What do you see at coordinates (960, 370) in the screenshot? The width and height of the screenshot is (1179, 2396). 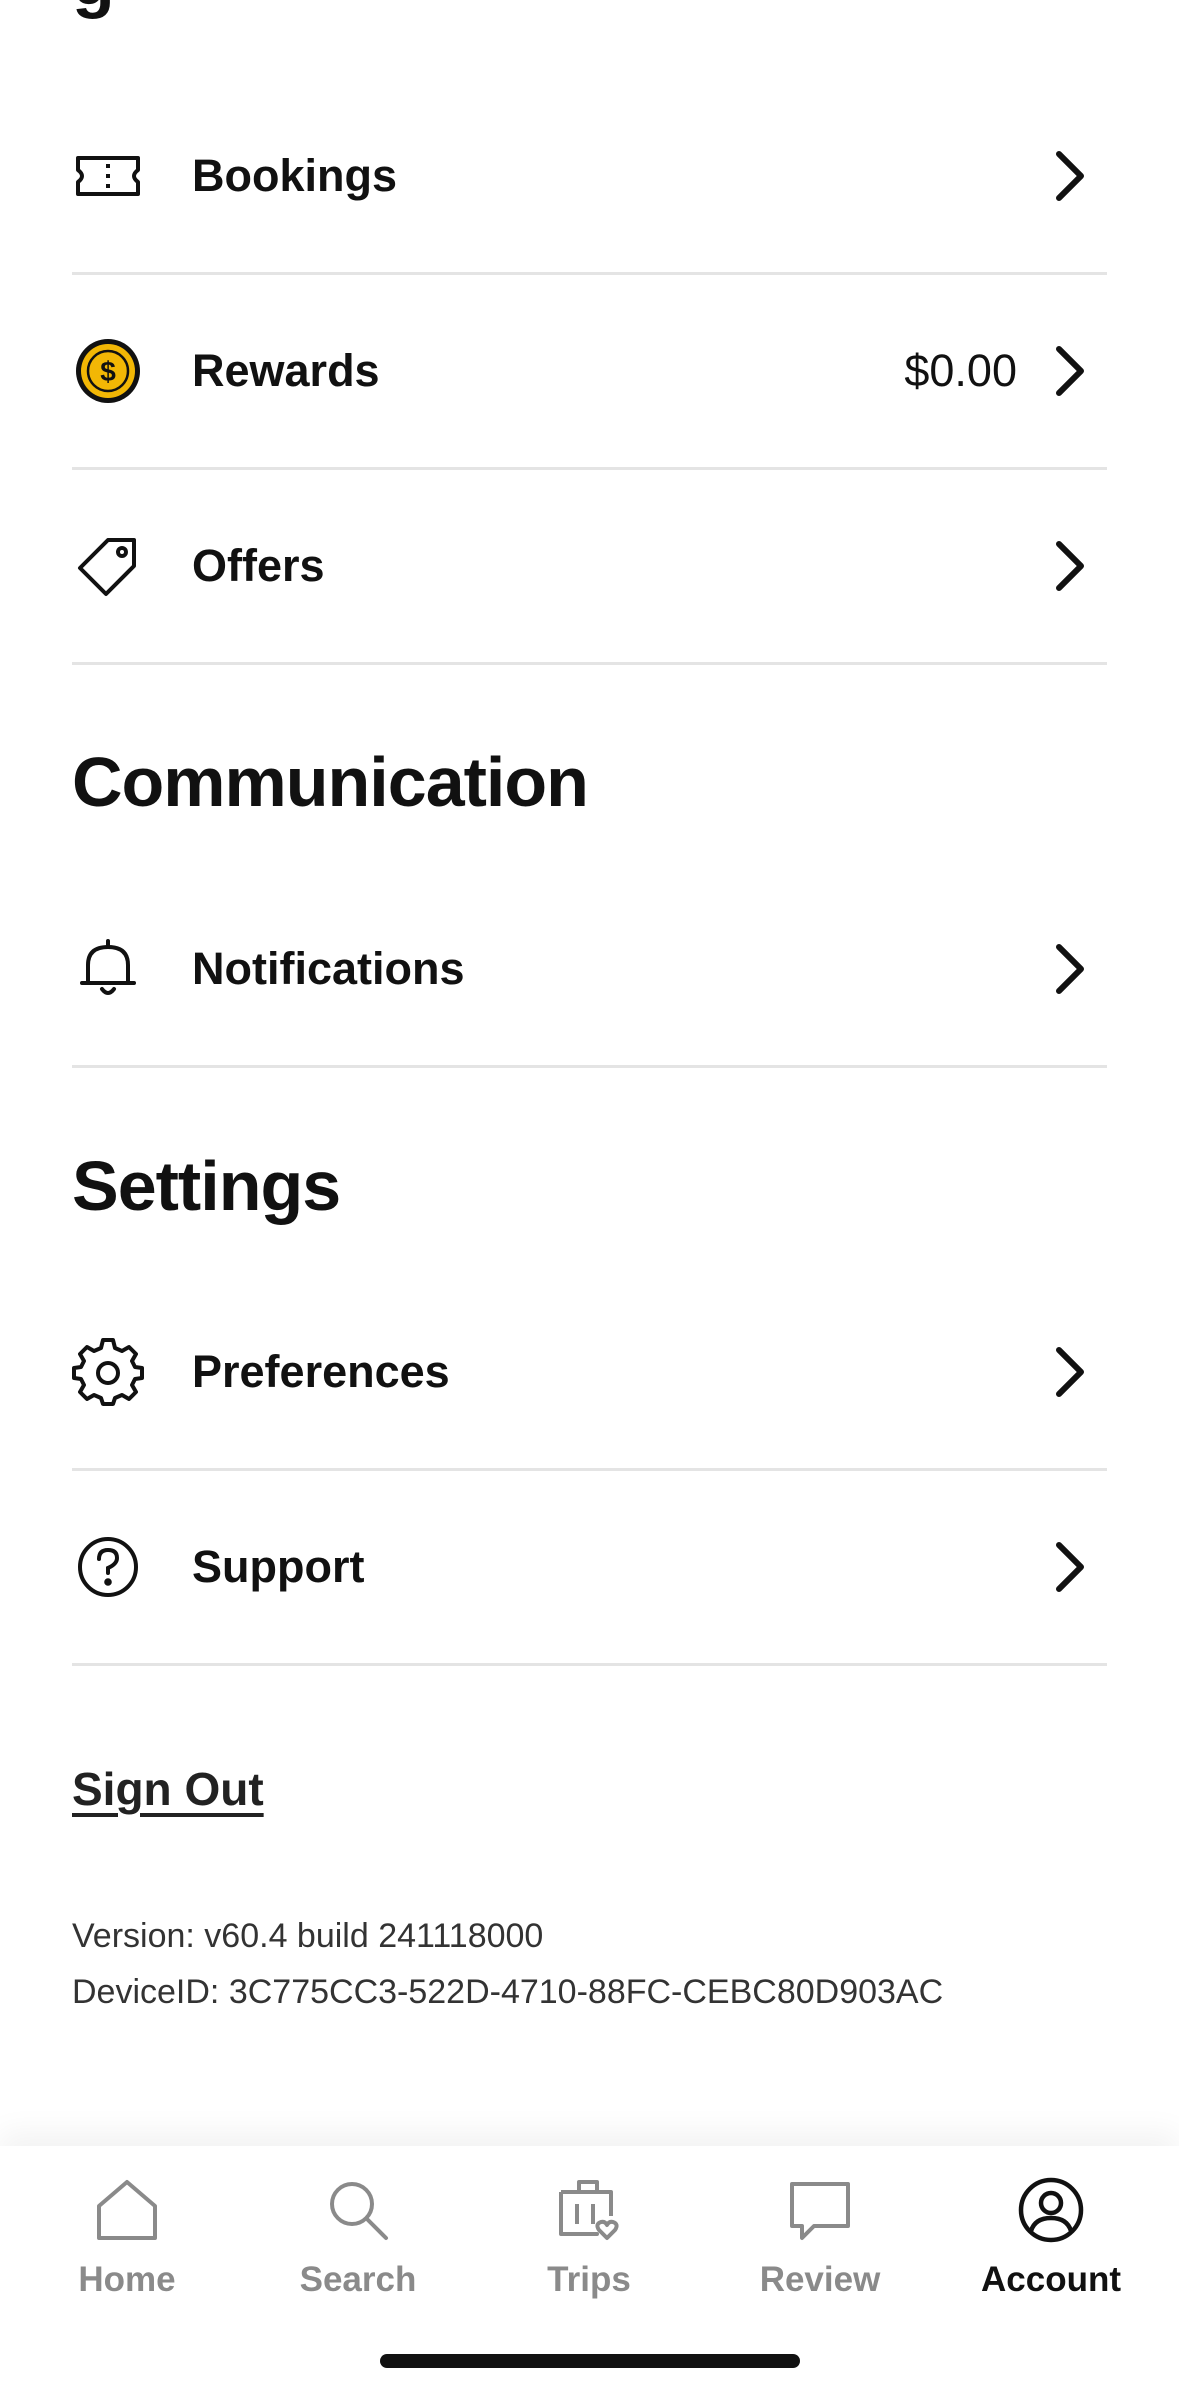 I see `rewards-balance: $0.00` at bounding box center [960, 370].